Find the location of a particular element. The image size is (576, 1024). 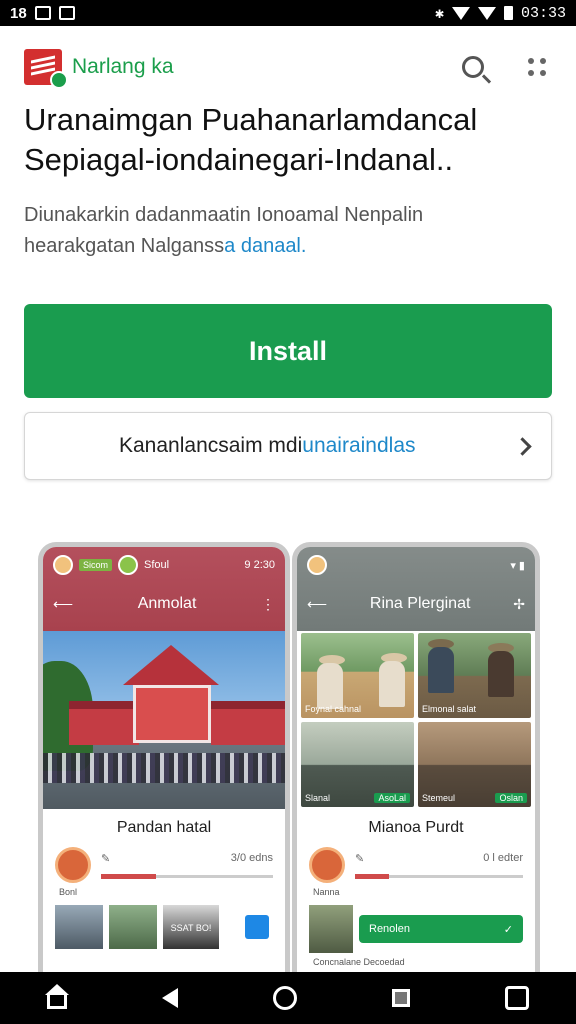

battery-icon is located at coordinates (508, 13).